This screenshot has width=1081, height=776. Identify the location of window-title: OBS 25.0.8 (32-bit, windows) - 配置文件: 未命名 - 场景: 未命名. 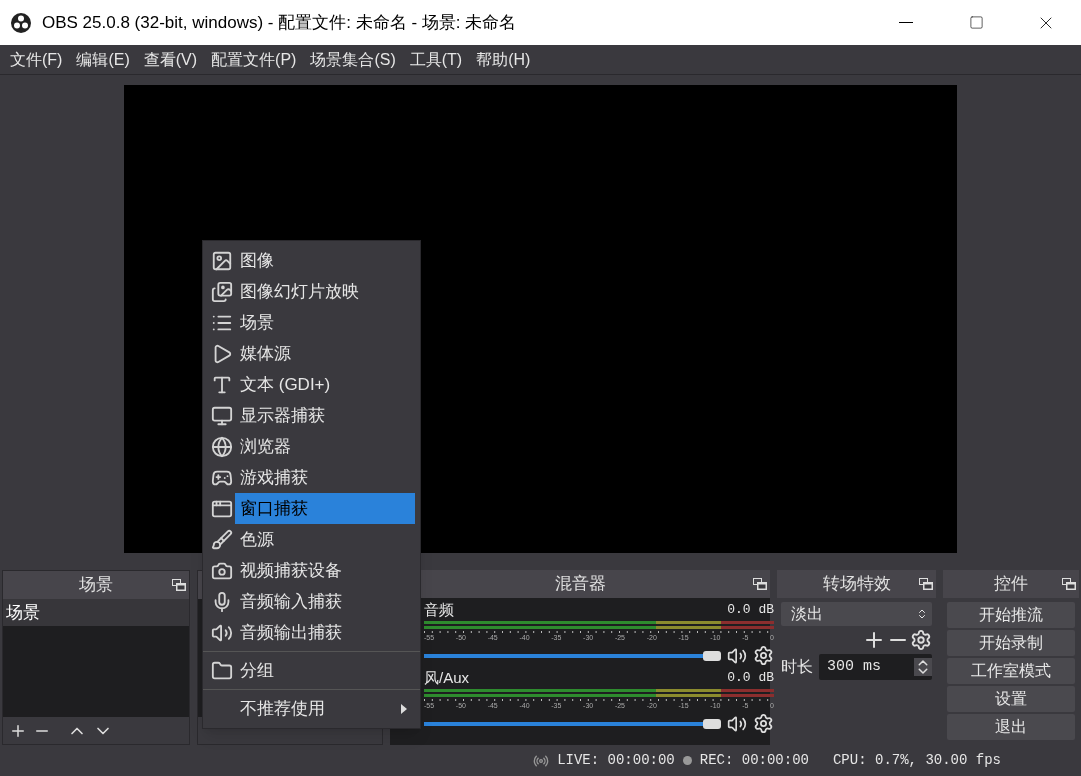
(279, 22).